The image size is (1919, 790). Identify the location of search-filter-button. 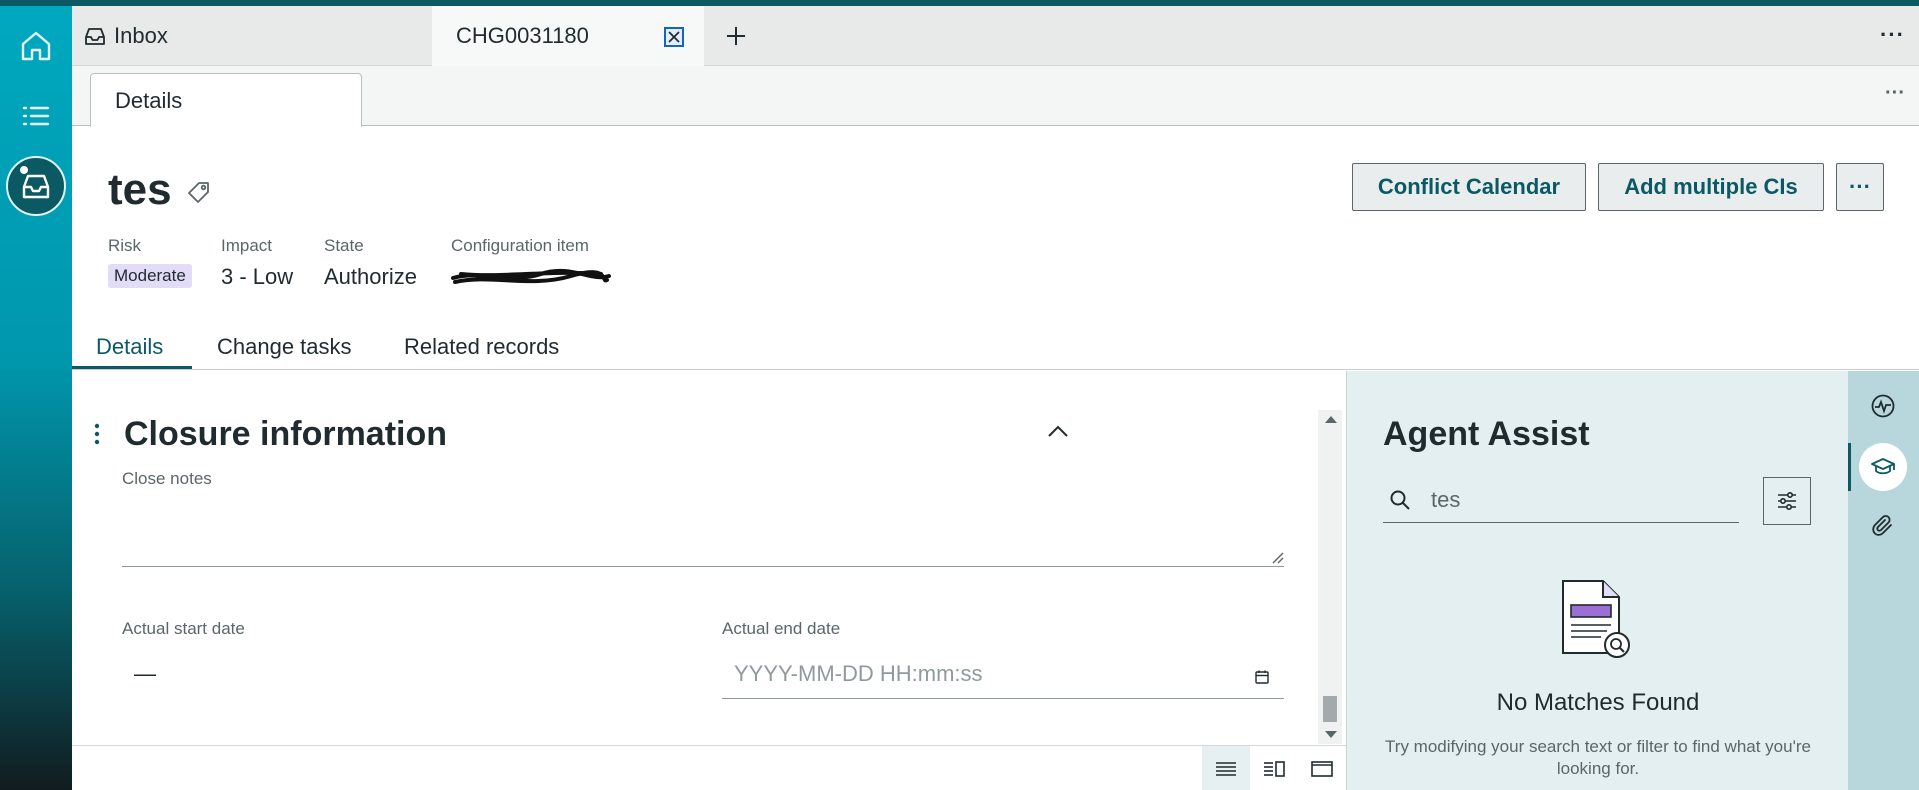
(1787, 501).